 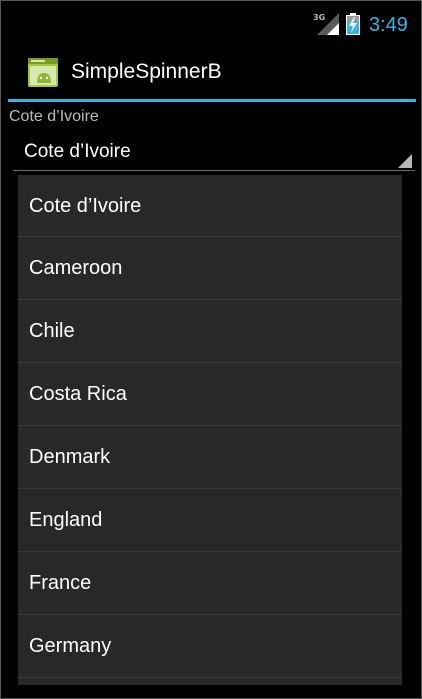 I want to click on spinner-selected-value: Cote d’Ivoire, so click(x=77, y=151).